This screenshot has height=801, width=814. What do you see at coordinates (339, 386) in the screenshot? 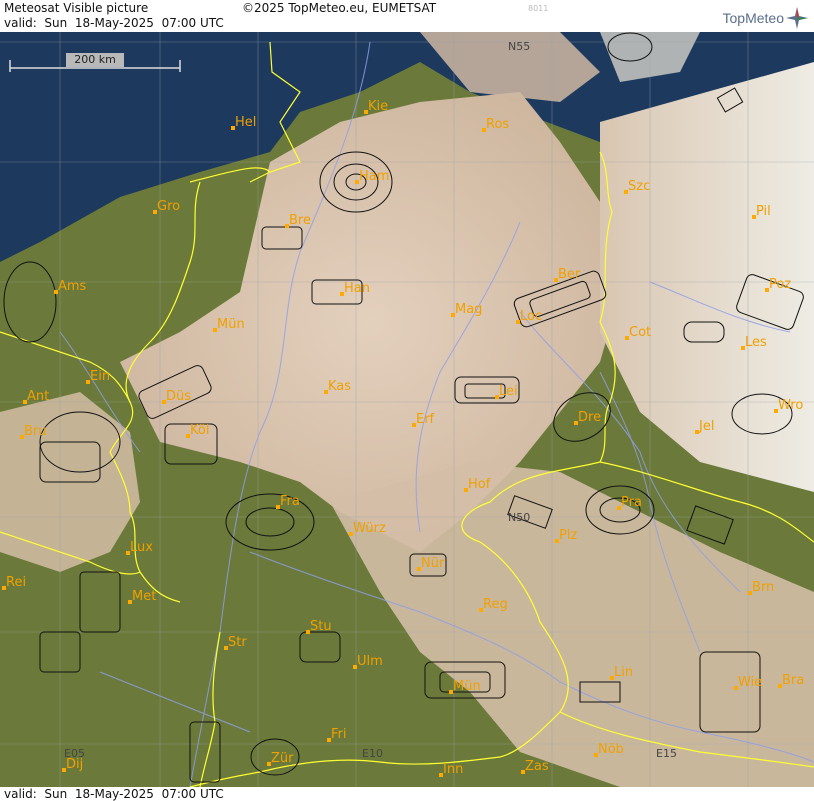
I see `city-label: Kas` at bounding box center [339, 386].